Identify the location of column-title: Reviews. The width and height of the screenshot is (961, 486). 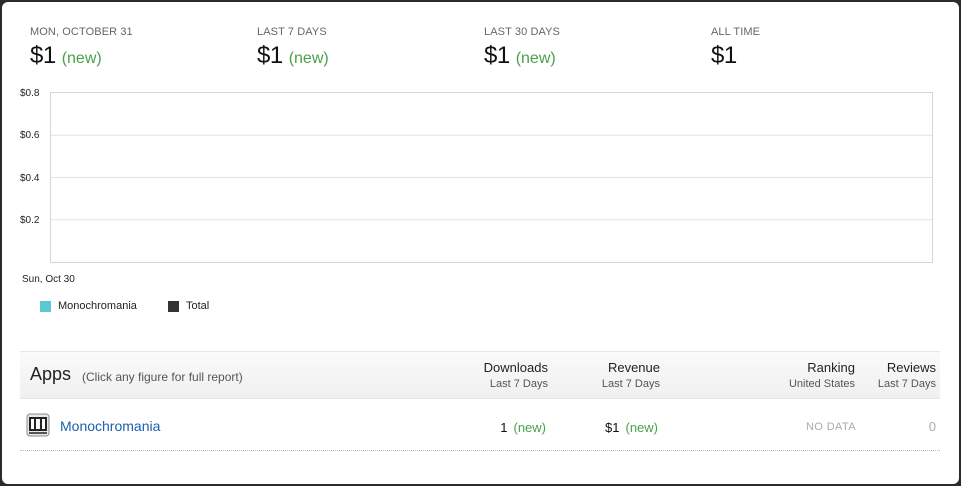
(911, 367).